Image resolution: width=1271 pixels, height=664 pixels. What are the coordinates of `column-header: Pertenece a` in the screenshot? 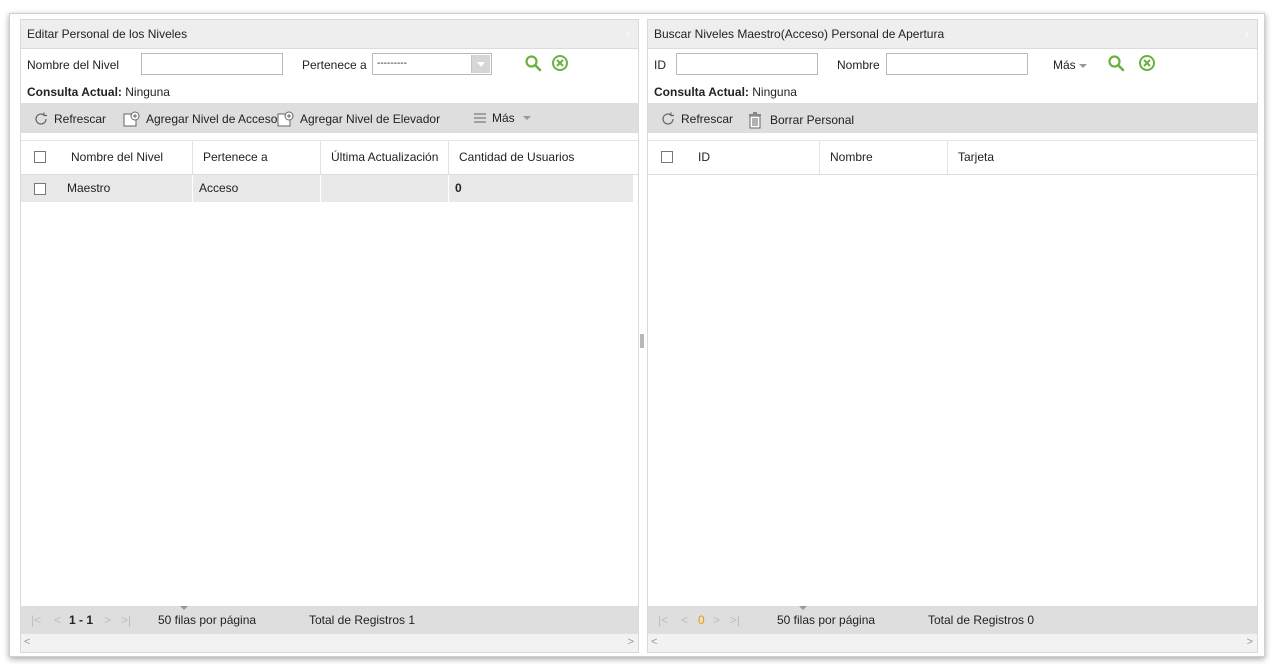 It's located at (257, 157).